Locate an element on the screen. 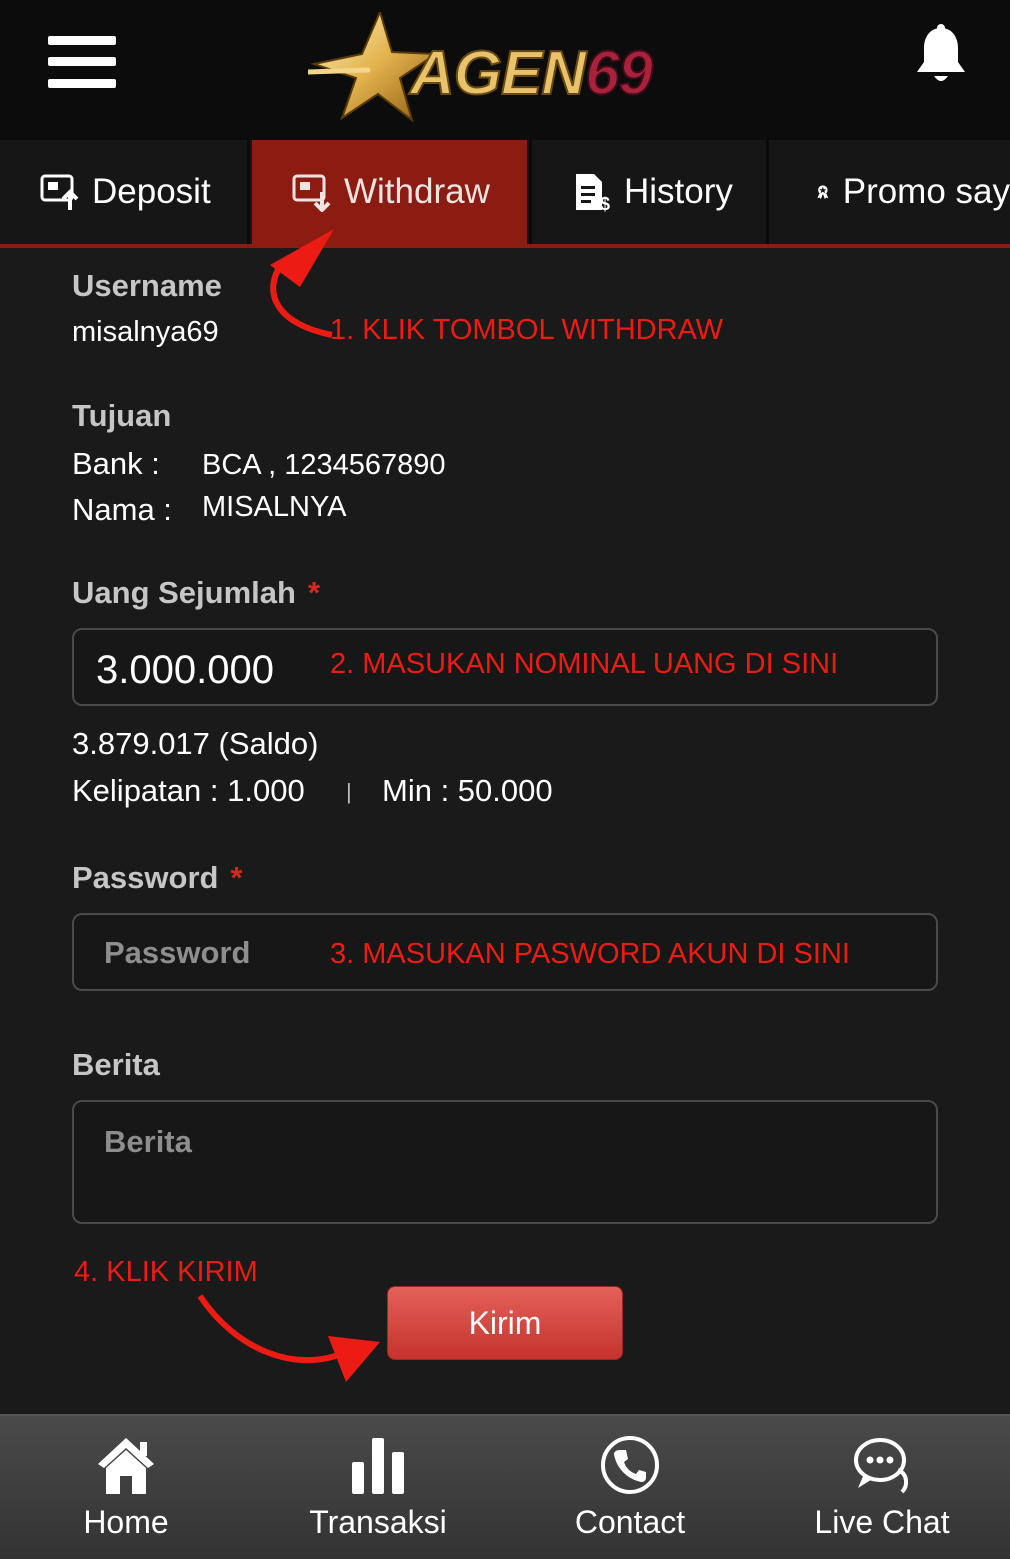  username-label: Username is located at coordinates (147, 285).